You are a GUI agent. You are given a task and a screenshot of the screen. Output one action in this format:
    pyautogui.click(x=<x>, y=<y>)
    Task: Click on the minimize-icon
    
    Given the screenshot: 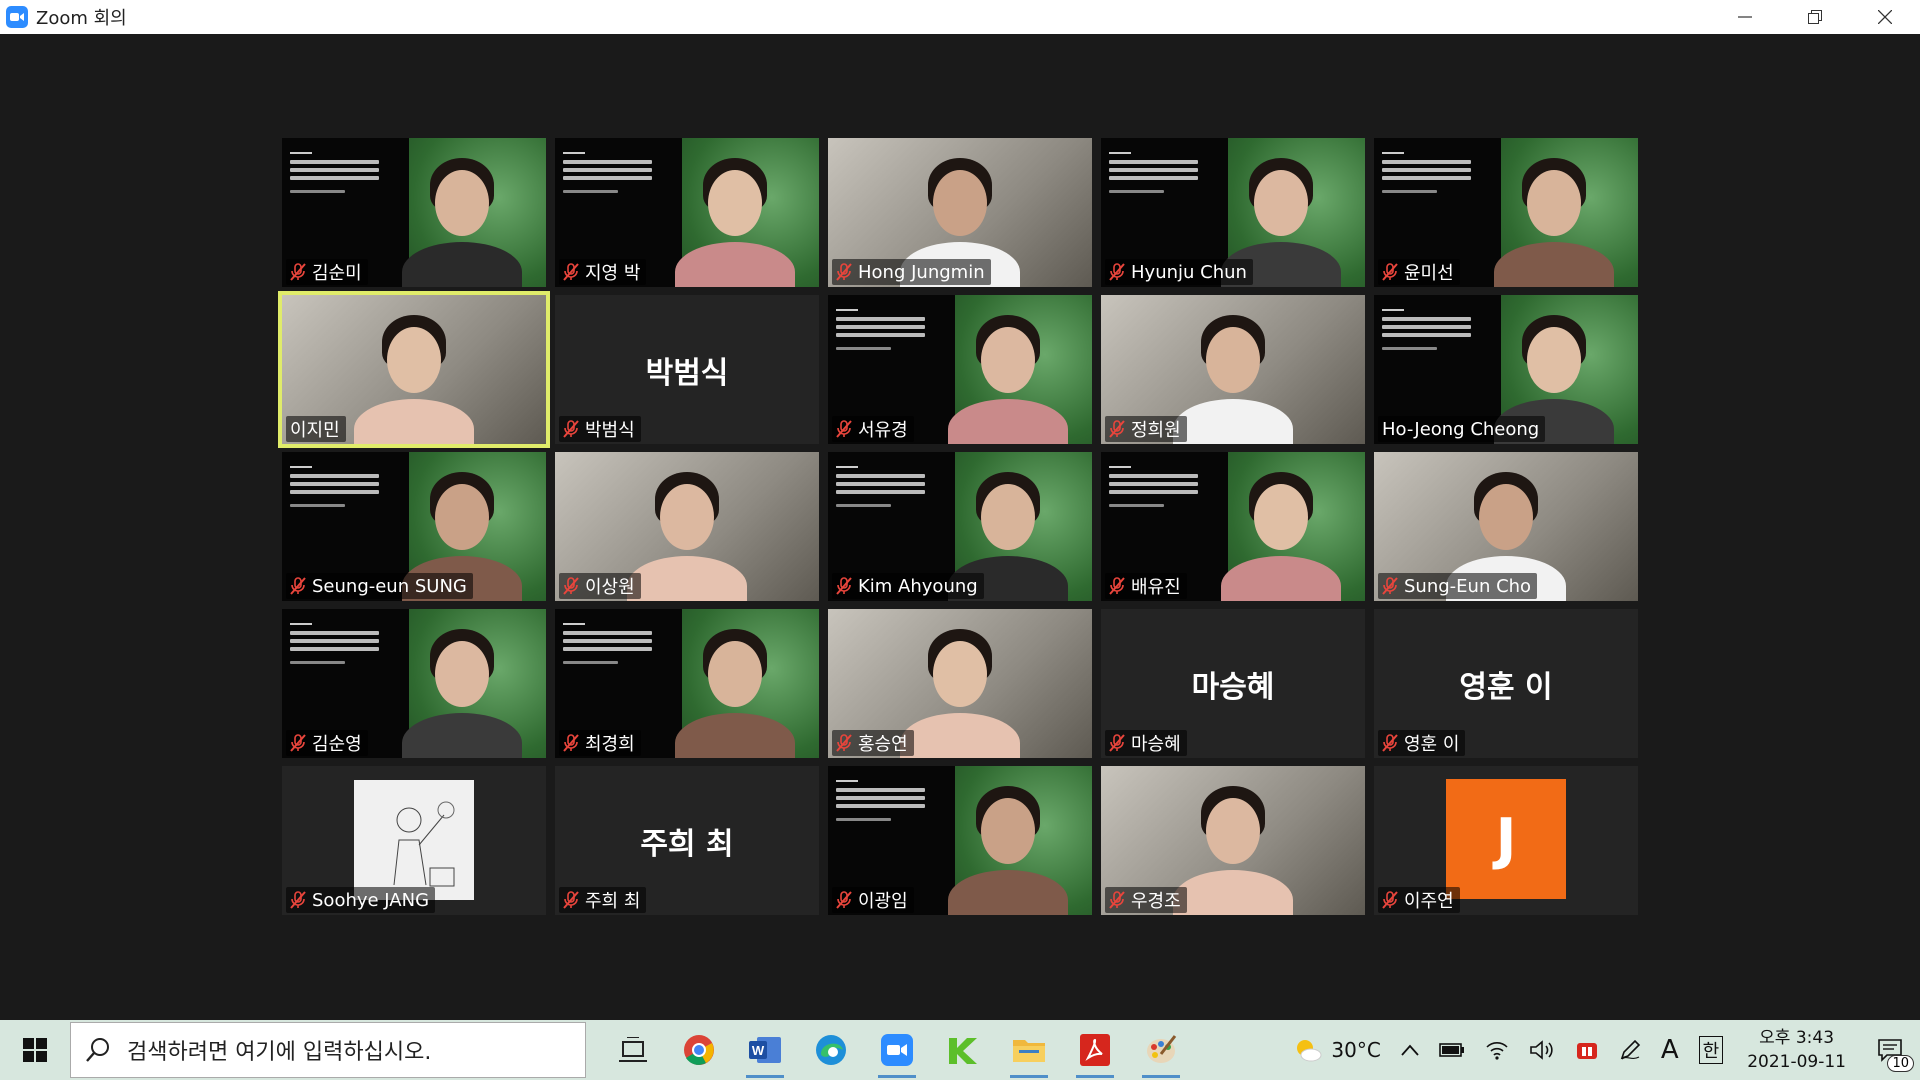 What is the action you would take?
    pyautogui.click(x=1745, y=17)
    